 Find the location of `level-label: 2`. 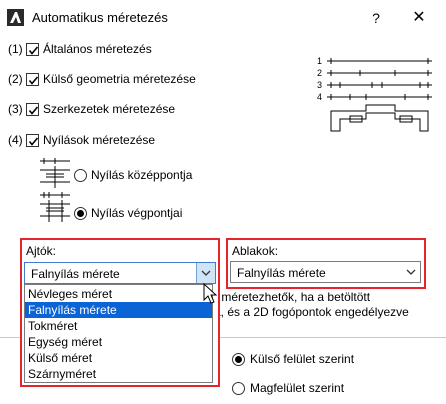

level-label: 2 is located at coordinates (319, 73).